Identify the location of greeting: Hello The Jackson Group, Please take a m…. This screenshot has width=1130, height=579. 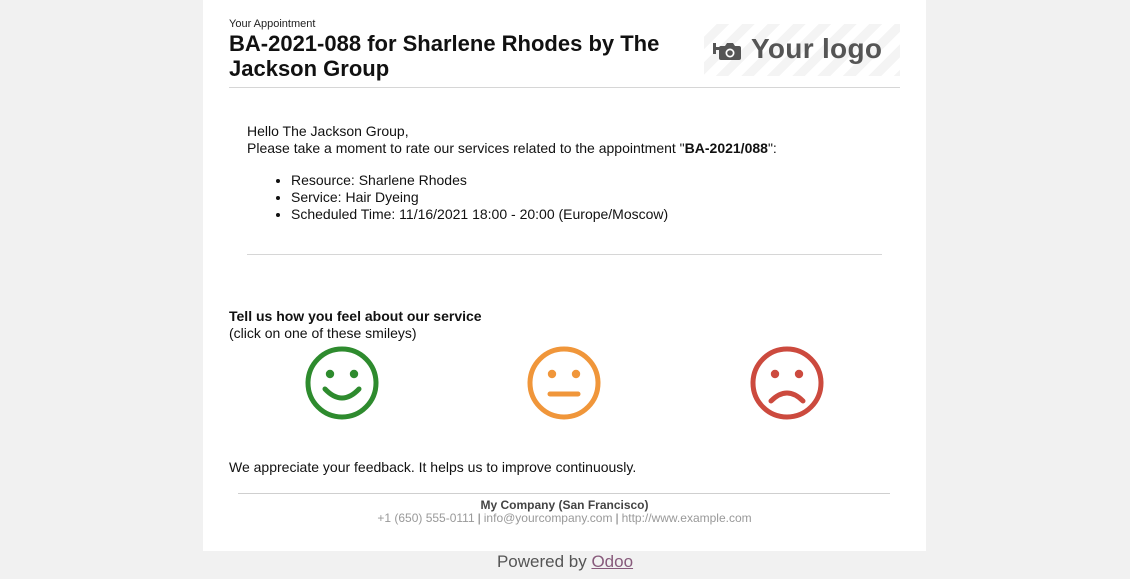
(512, 140).